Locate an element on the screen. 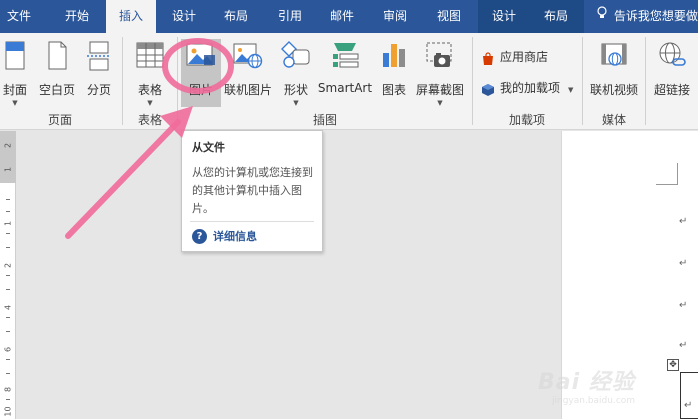 This screenshot has width=698, height=419. tab-file: 文件 is located at coordinates (19, 16).